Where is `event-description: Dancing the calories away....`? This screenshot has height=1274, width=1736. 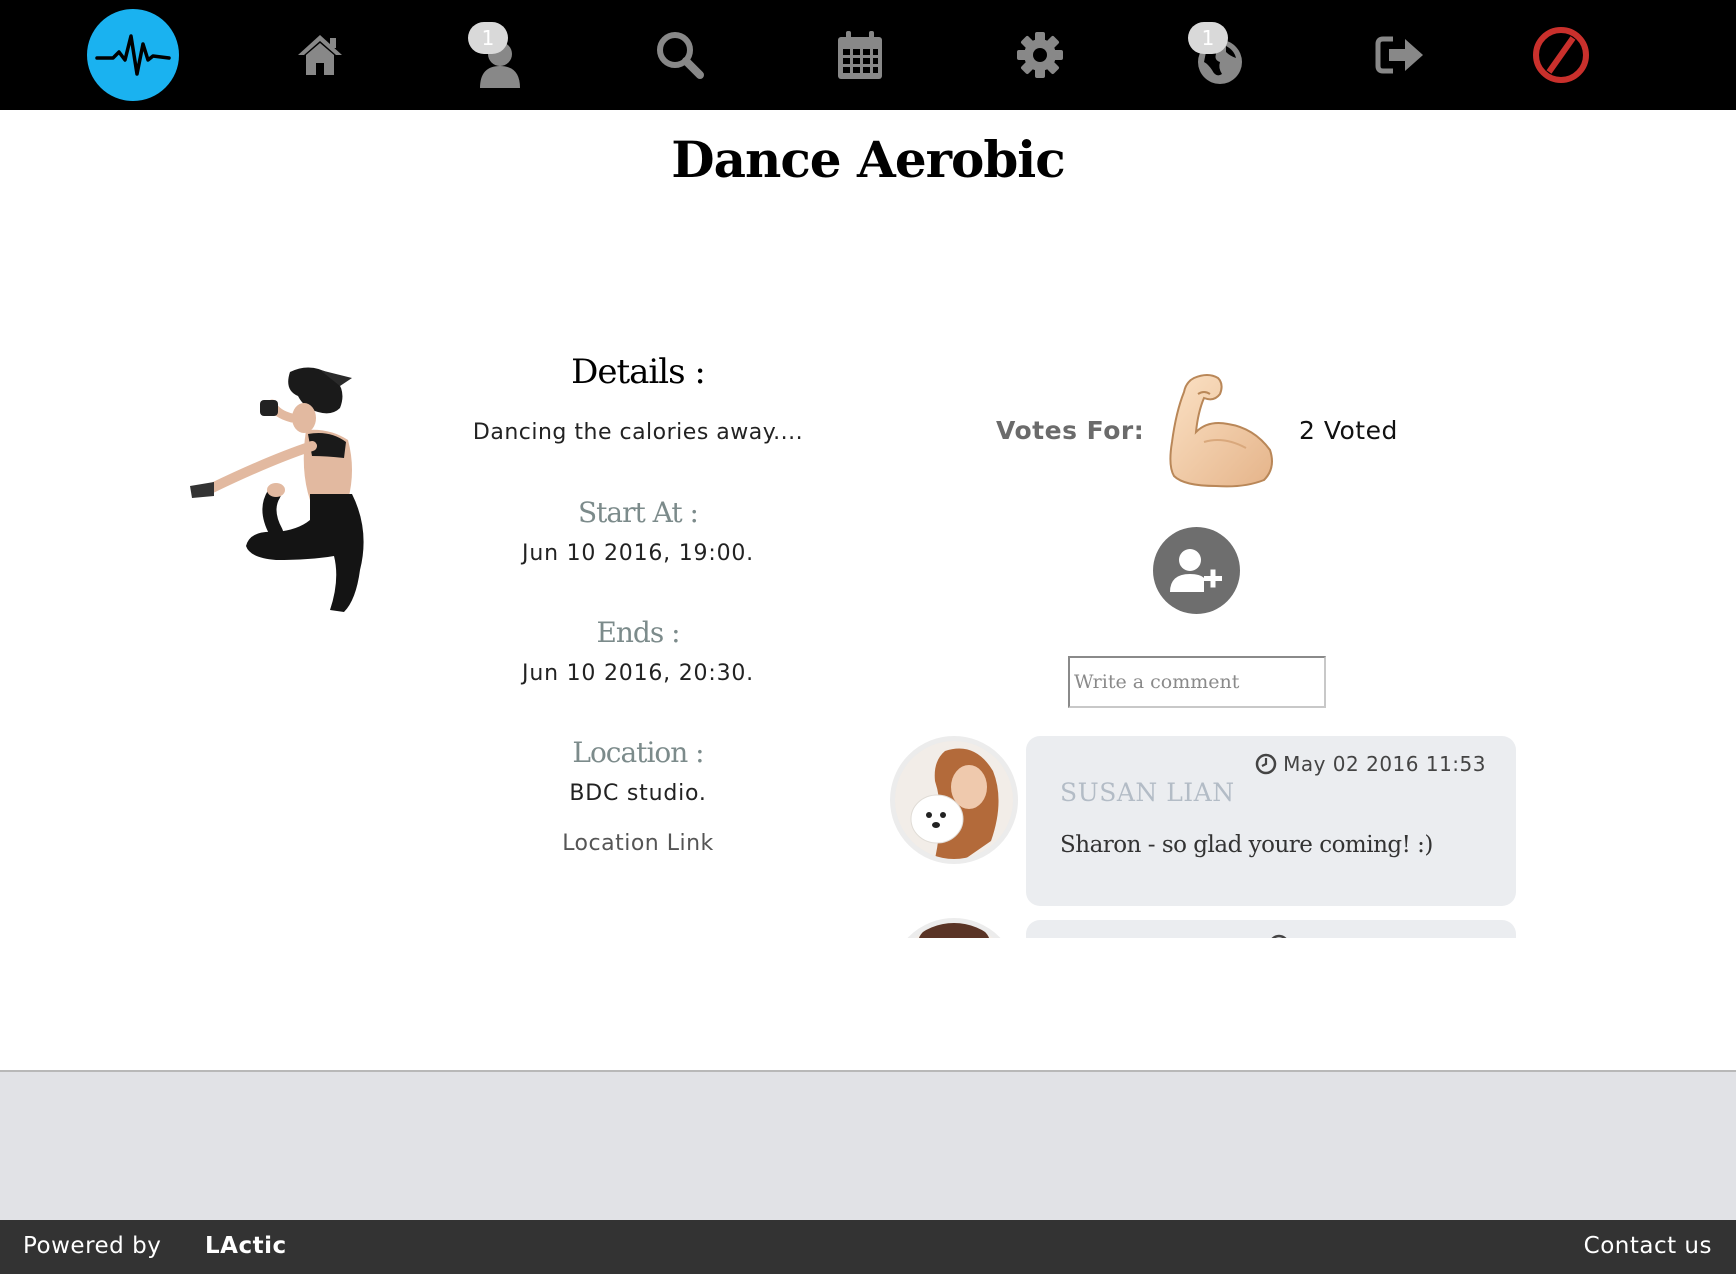 event-description: Dancing the calories away.... is located at coordinates (638, 432).